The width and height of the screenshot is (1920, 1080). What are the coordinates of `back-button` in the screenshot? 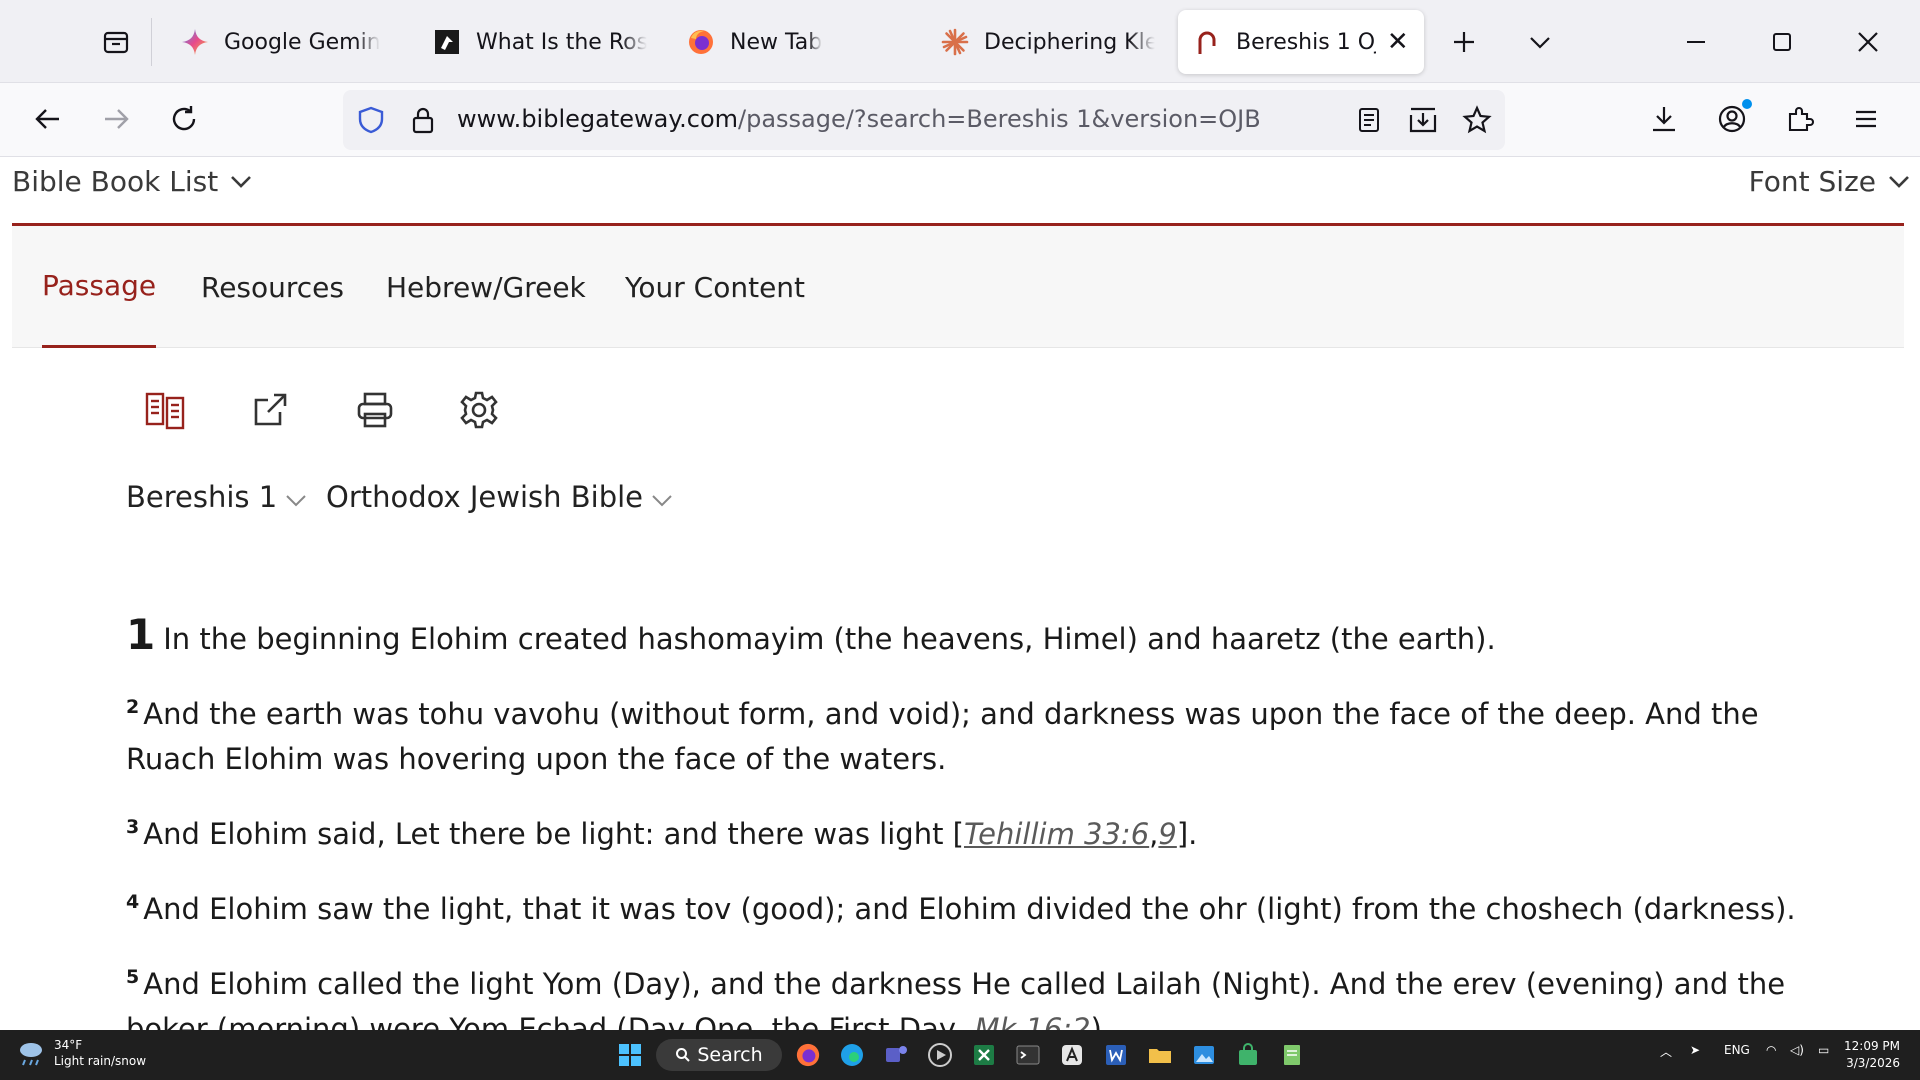 It's located at (48, 119).